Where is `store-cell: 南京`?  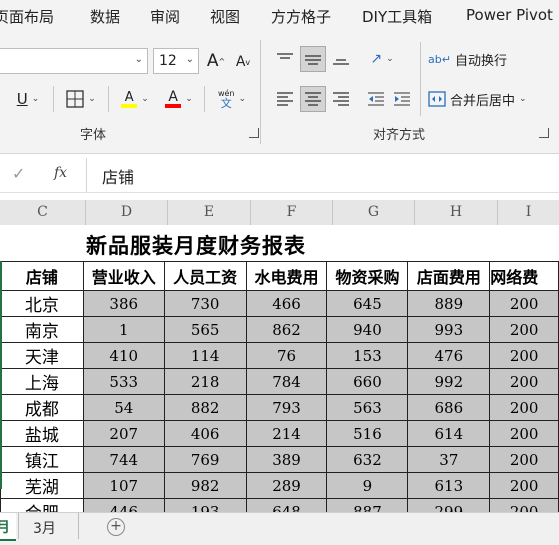 store-cell: 南京 is located at coordinates (42, 329).